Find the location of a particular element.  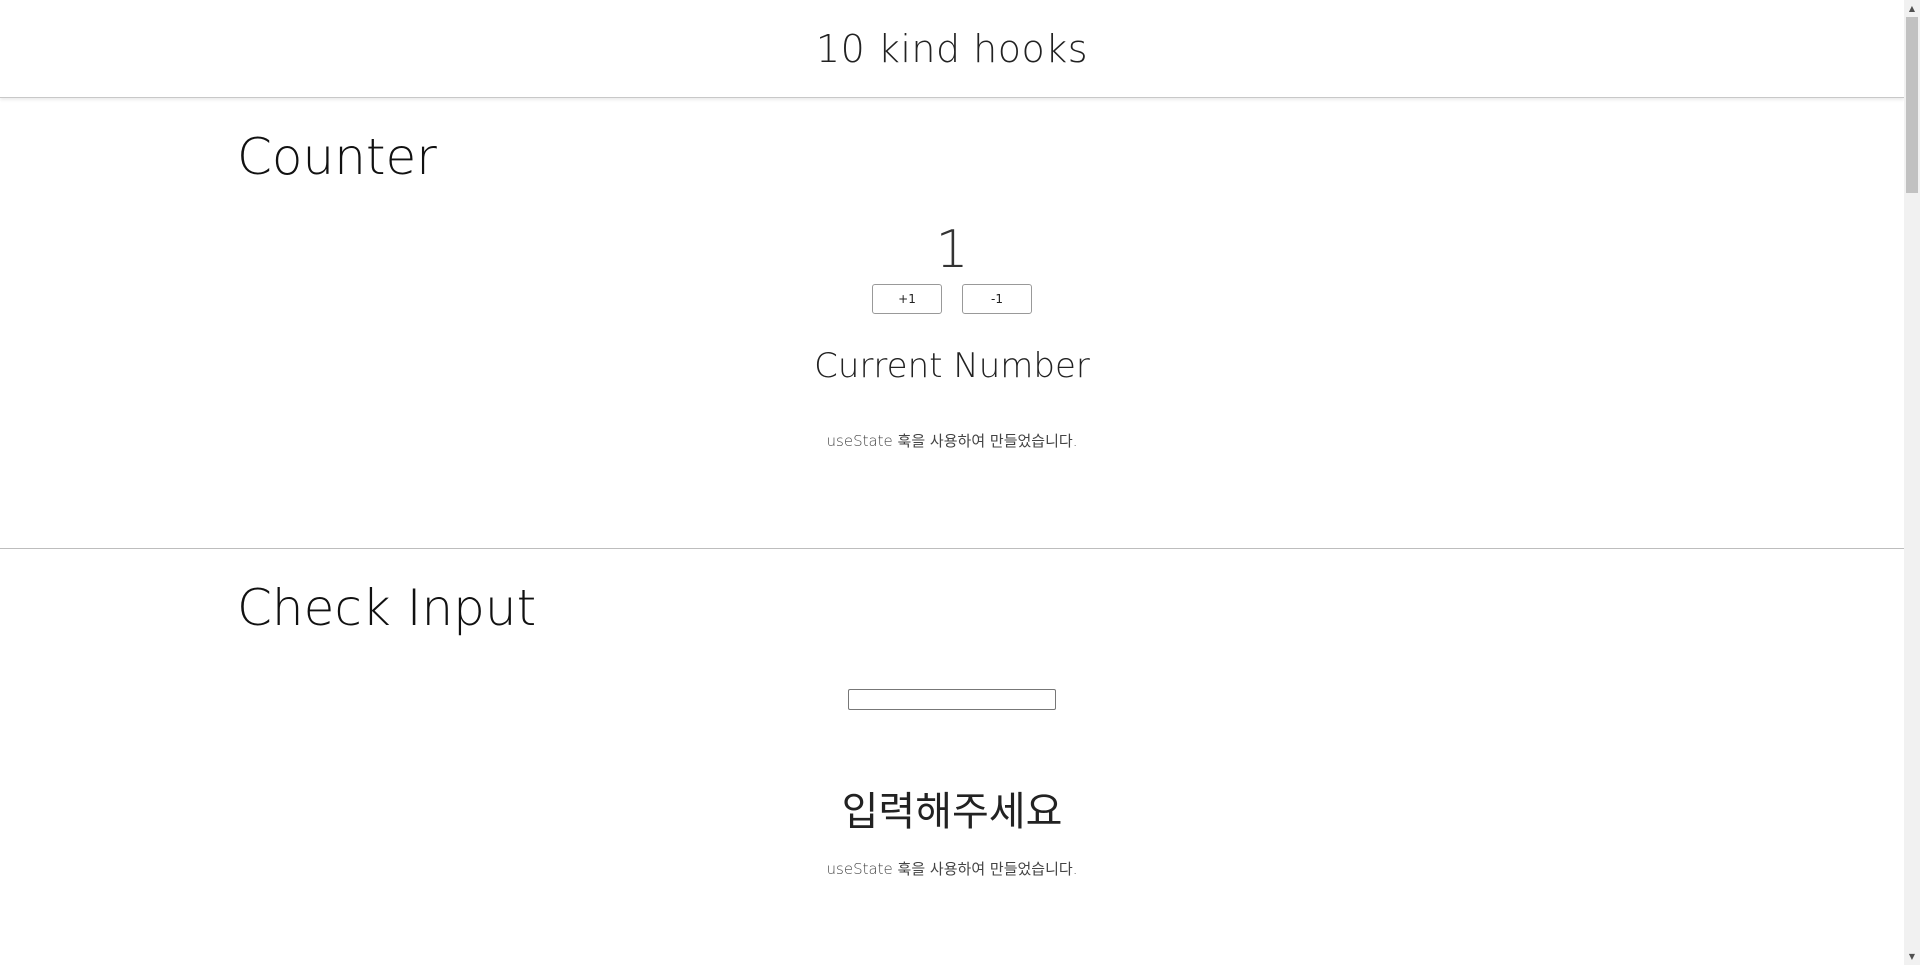

vertical-scrollbar: ▲ ▼ is located at coordinates (1912, 482).